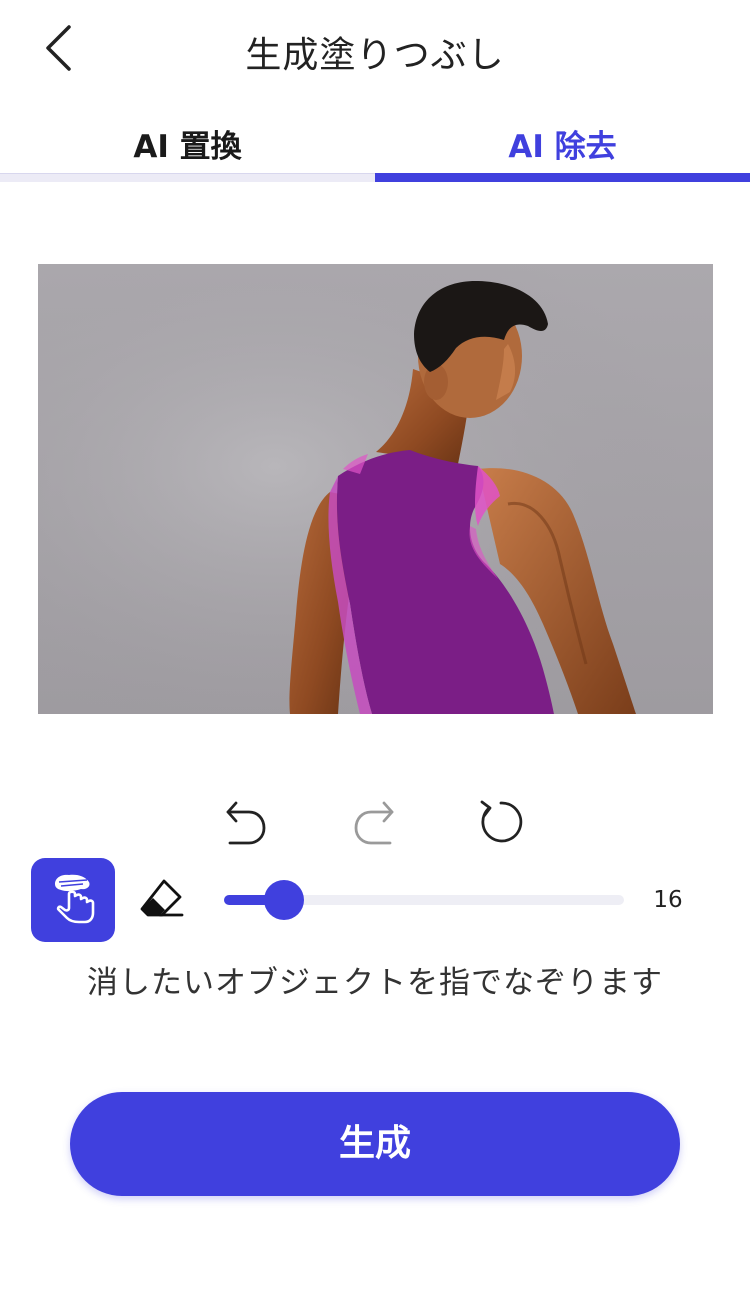 Image resolution: width=750 pixels, height=1294 pixels. I want to click on brush-tool-button, so click(73, 900).